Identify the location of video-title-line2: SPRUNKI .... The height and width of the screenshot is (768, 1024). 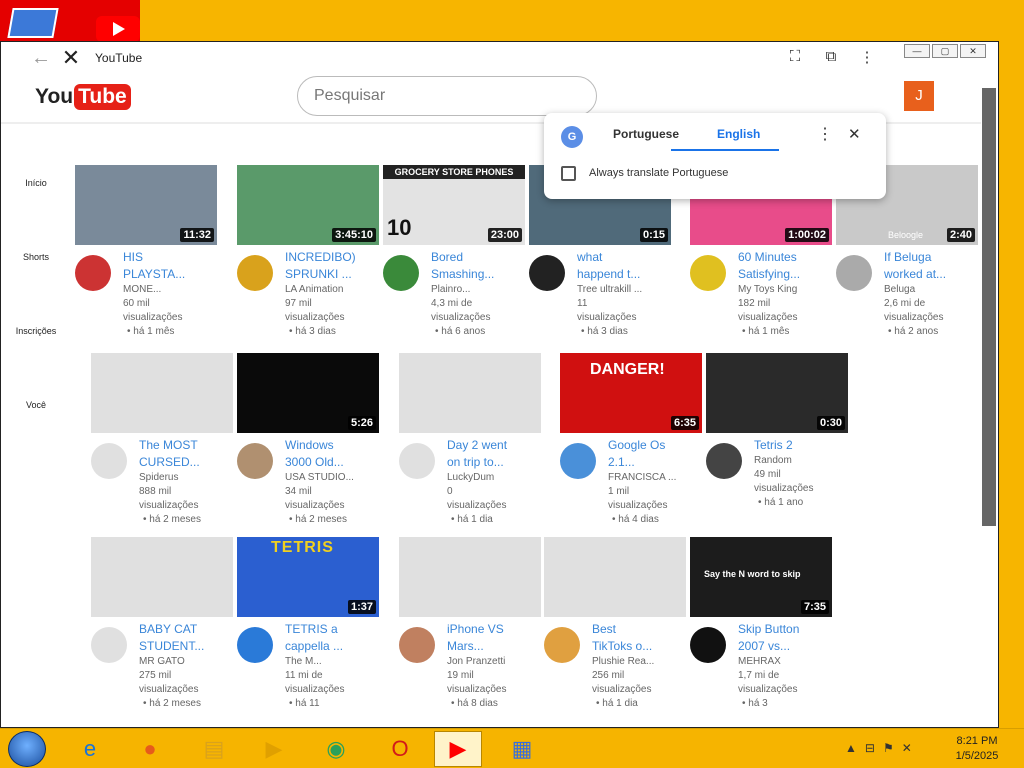
(332, 274).